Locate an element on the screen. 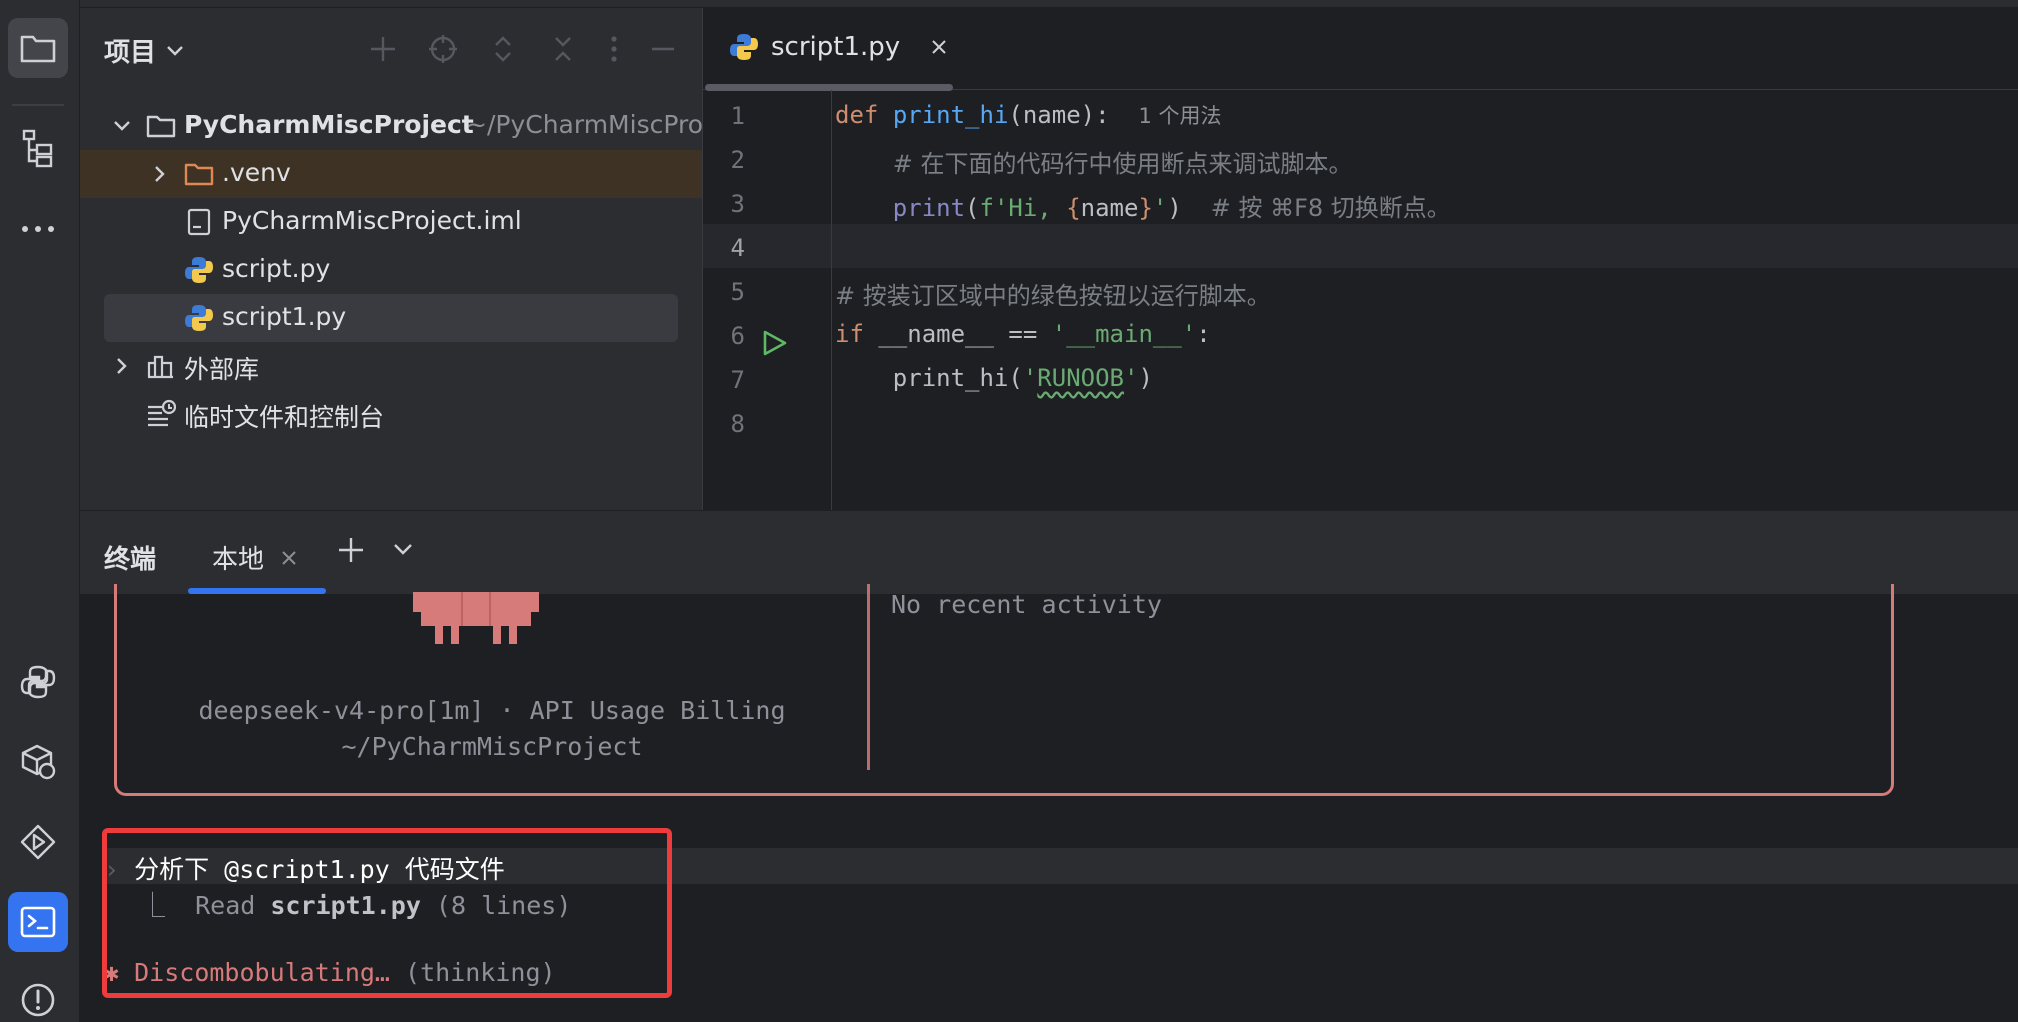  tree-item-script1: script1.py is located at coordinates (391, 318).